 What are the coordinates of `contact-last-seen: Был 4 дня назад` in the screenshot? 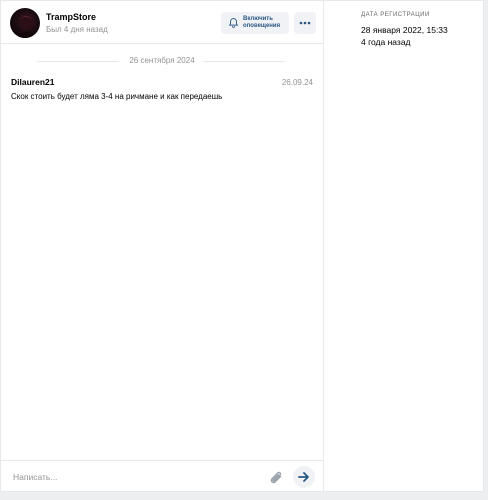 It's located at (77, 29).